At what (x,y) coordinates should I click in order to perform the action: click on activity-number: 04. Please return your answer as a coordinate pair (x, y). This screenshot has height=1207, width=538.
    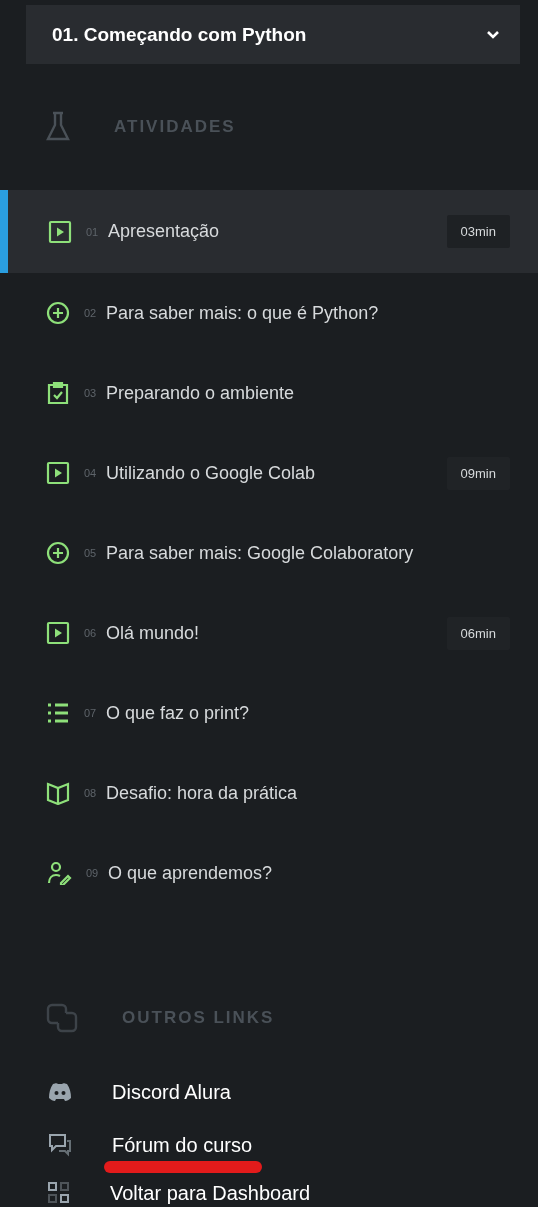
    Looking at the image, I should click on (91, 473).